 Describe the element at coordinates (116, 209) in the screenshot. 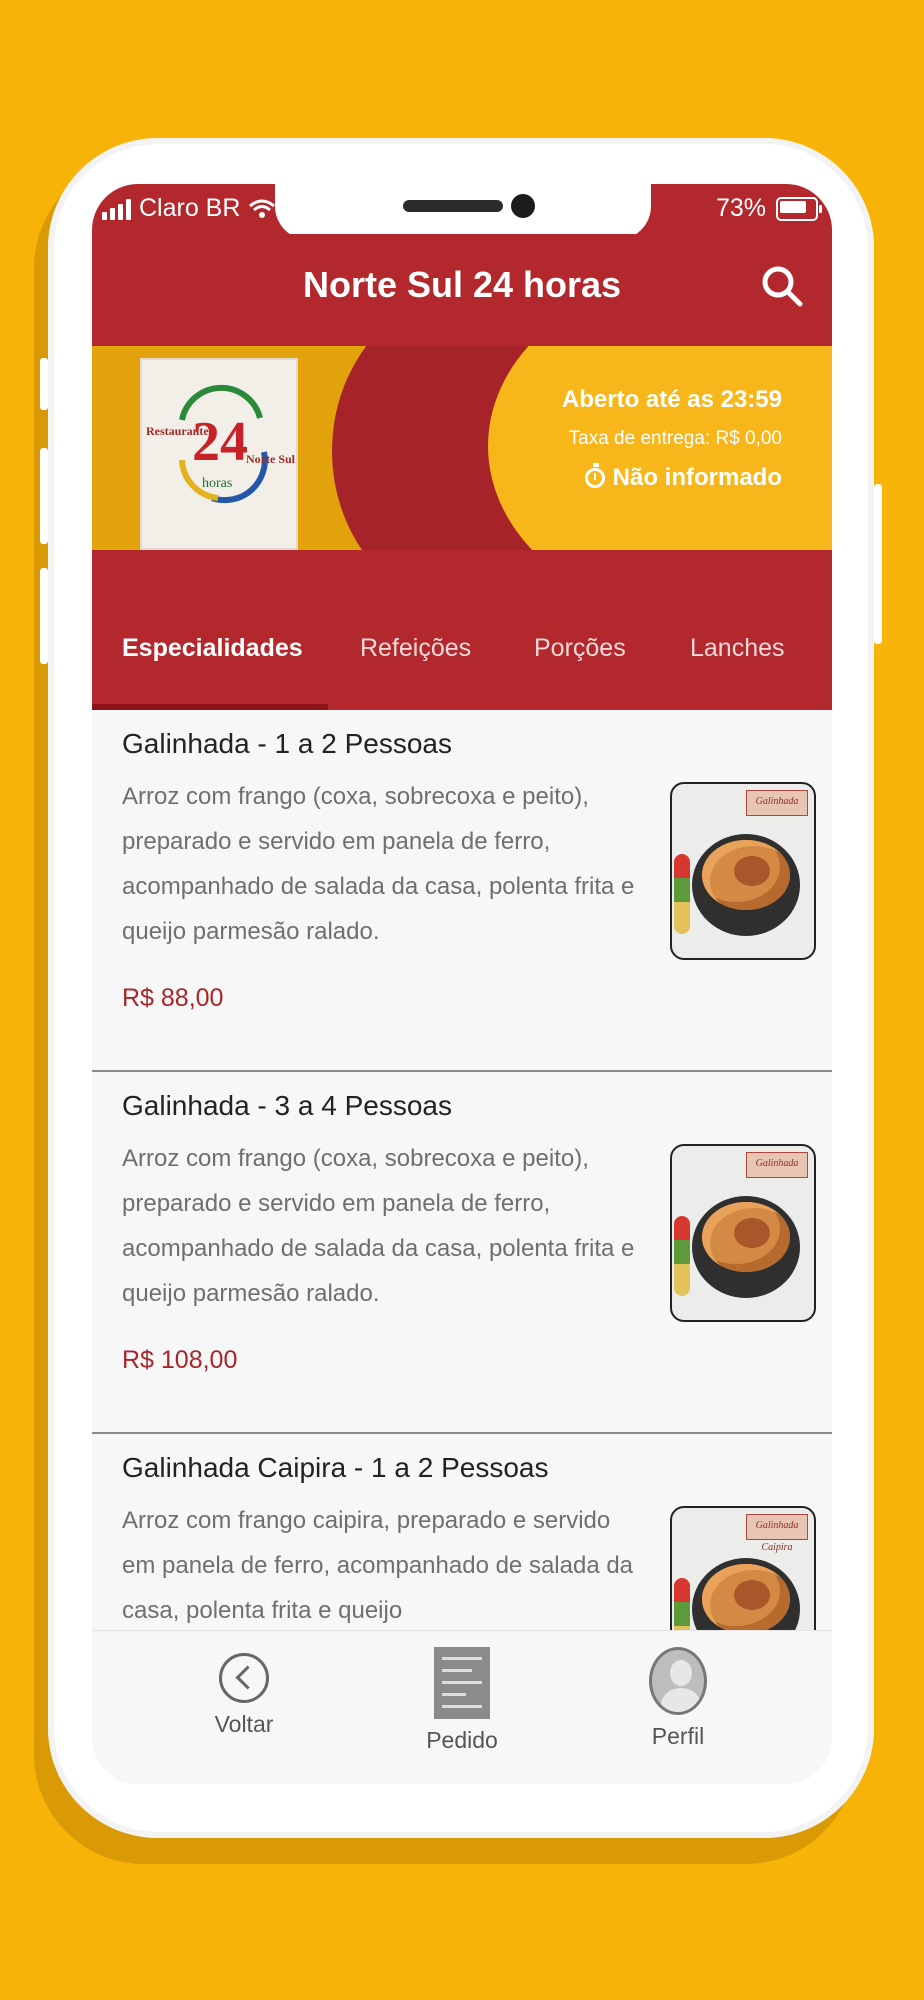

I see `signal-icon` at that location.